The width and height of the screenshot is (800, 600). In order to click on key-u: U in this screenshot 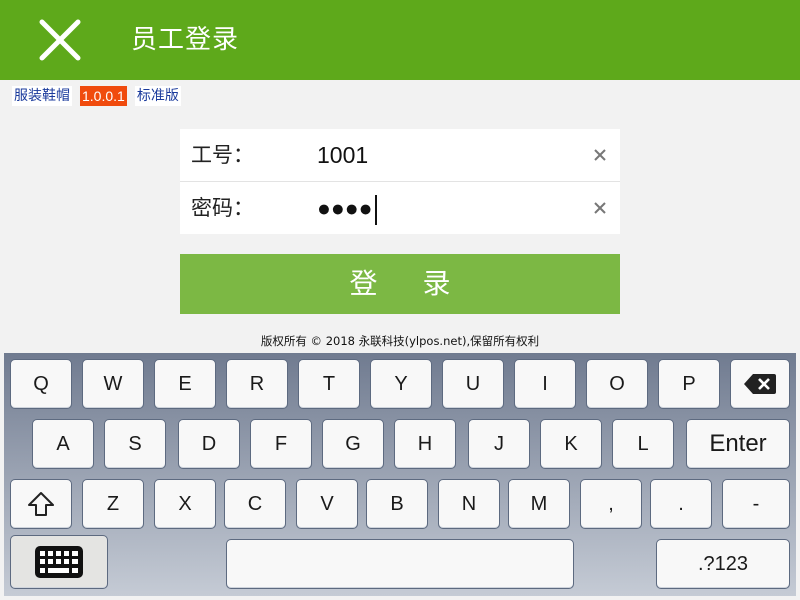, I will do `click(473, 384)`.